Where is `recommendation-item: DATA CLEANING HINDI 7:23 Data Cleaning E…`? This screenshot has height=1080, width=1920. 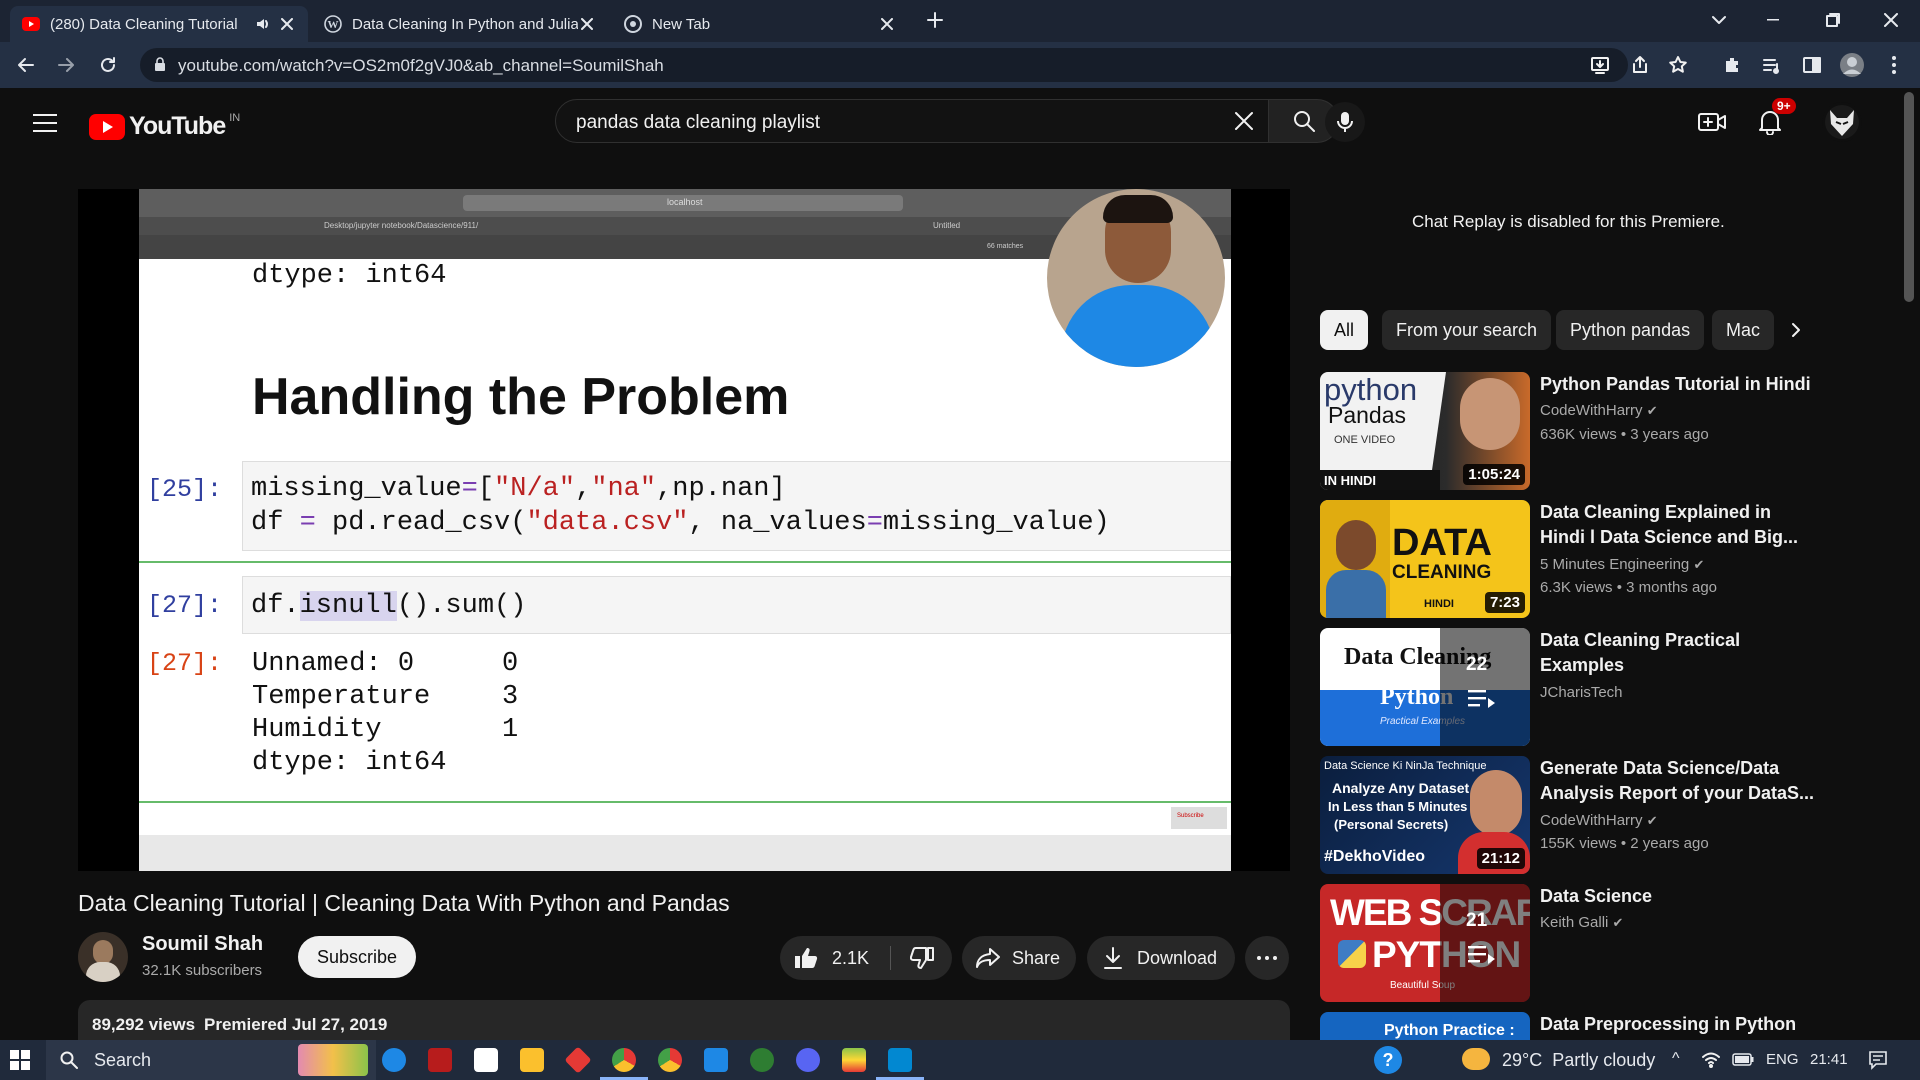 recommendation-item: DATA CLEANING HINDI 7:23 Data Cleaning E… is located at coordinates (1570, 559).